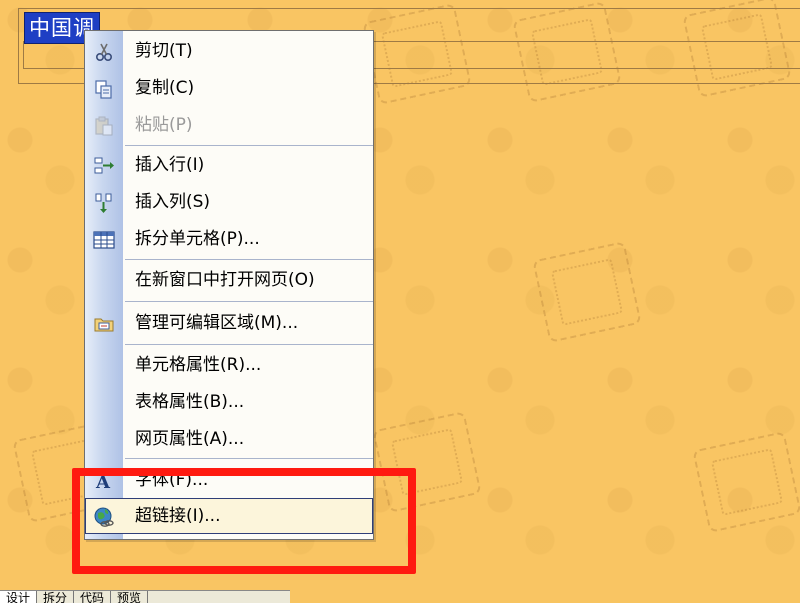  What do you see at coordinates (244, 521) in the screenshot?
I see `annotation-highlight-box` at bounding box center [244, 521].